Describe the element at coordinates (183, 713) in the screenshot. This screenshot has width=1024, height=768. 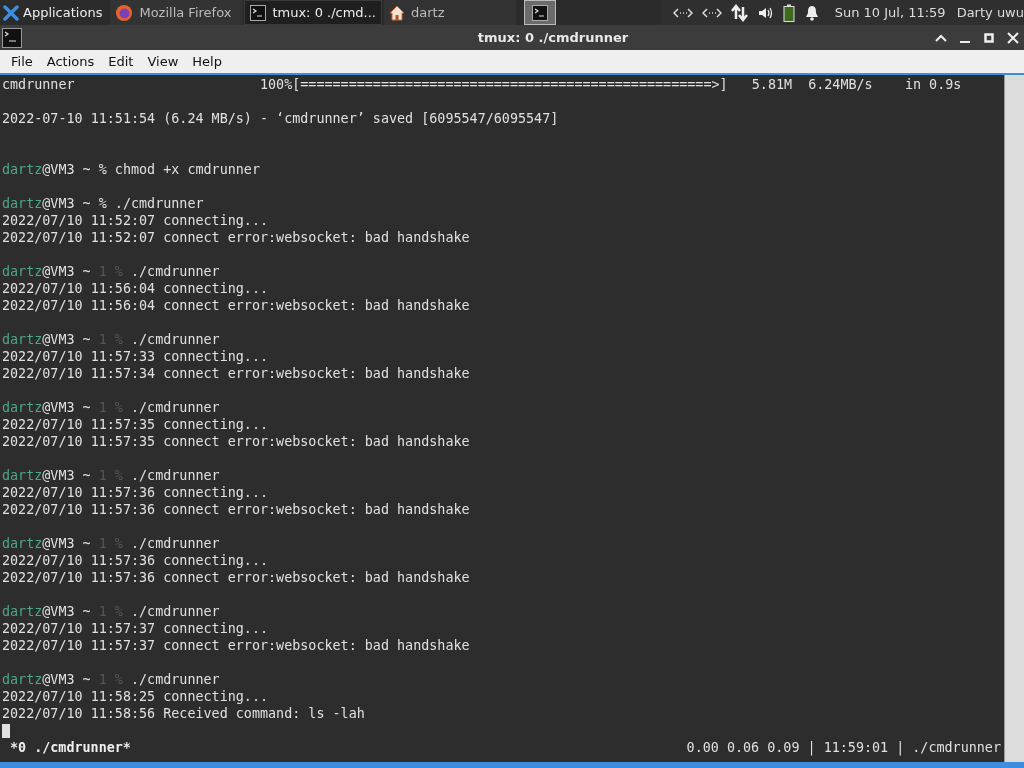
I see `terminal-line: 2022/07/10 11:58:56 Received command: ls -lah` at that location.